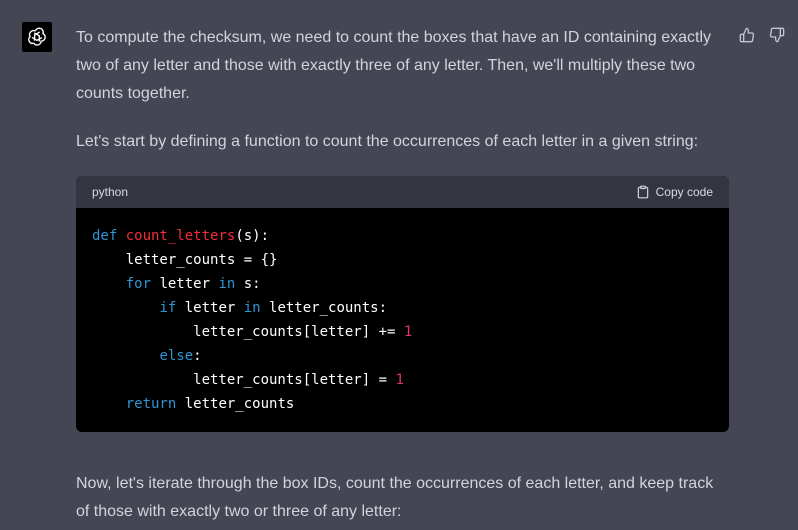 The image size is (798, 530). Describe the element at coordinates (402, 236) in the screenshot. I see `code-line: def count_letters(s):` at that location.